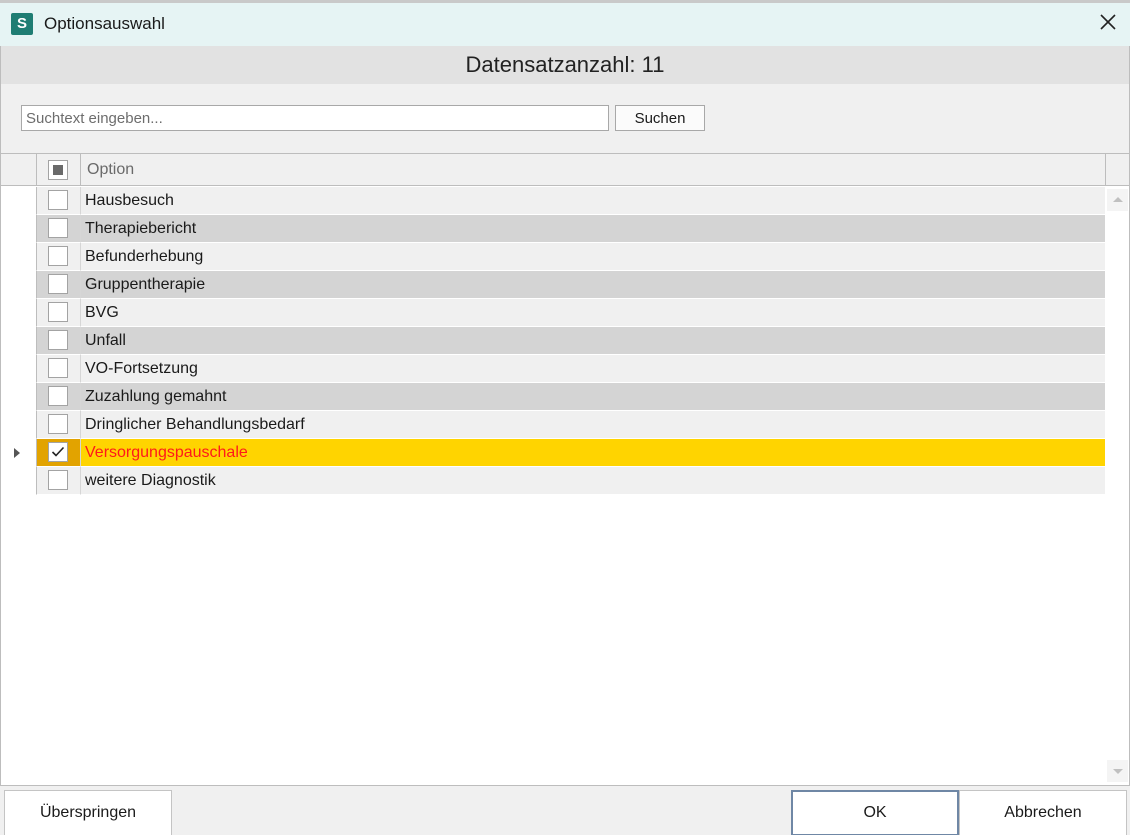 The image size is (1130, 835). What do you see at coordinates (88, 812) in the screenshot?
I see `skip-button: Überspringen` at bounding box center [88, 812].